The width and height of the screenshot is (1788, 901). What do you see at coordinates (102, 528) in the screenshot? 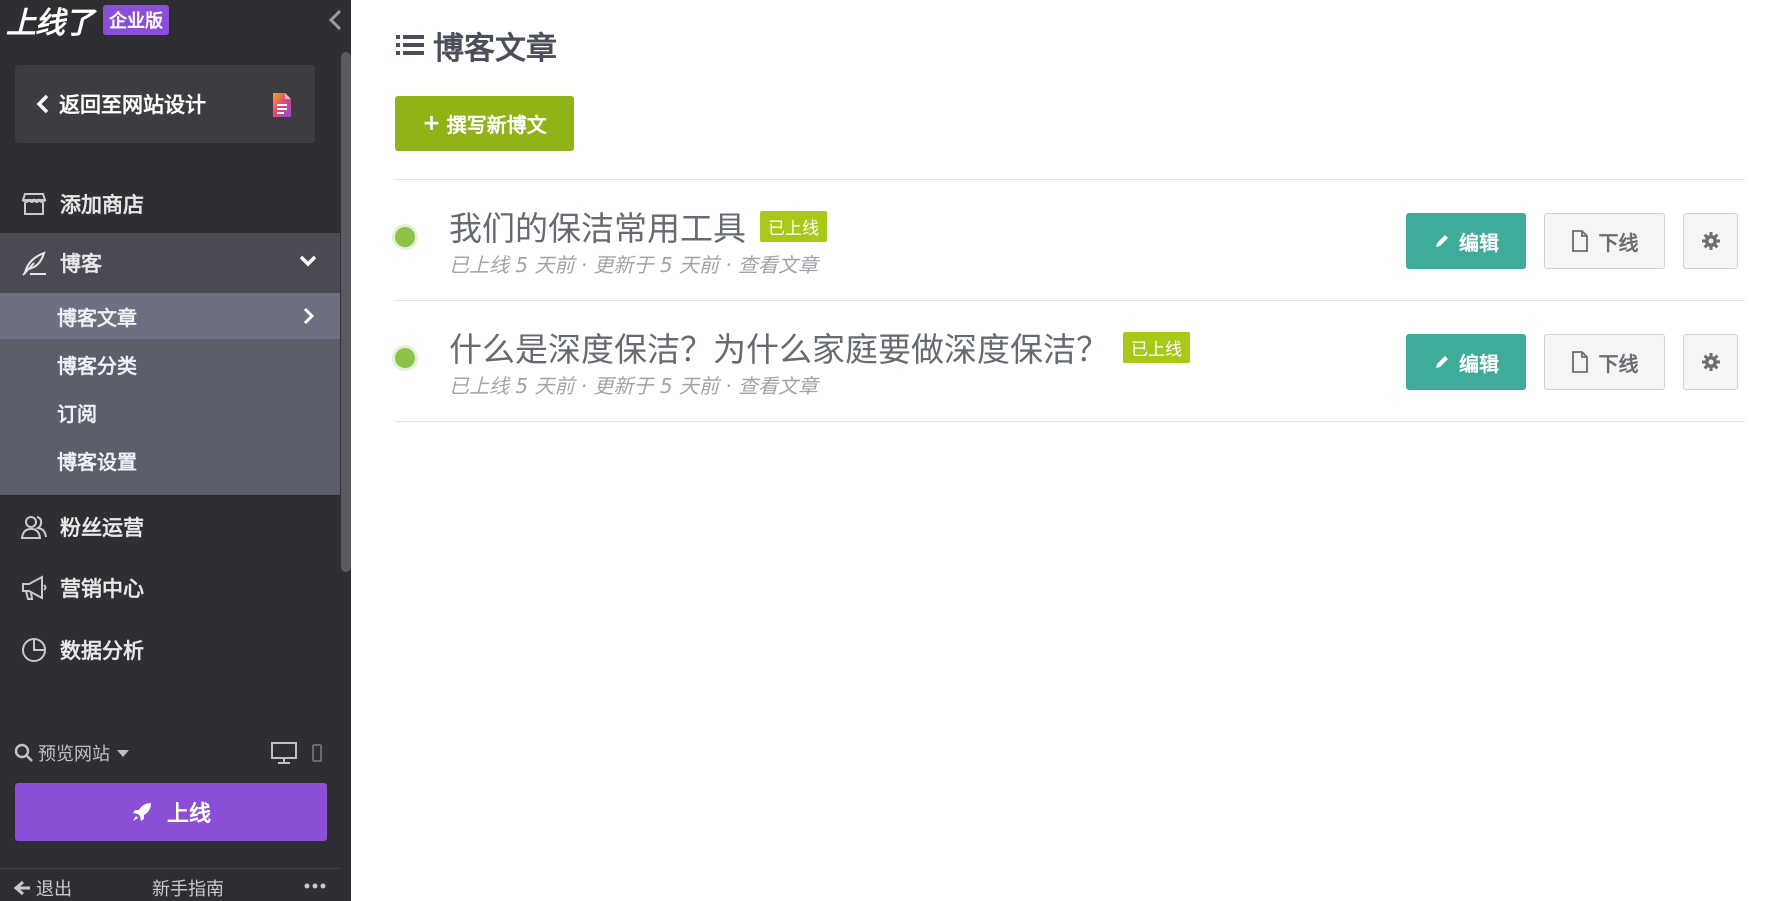
I see `sidebar-item-label: 粉丝运营` at bounding box center [102, 528].